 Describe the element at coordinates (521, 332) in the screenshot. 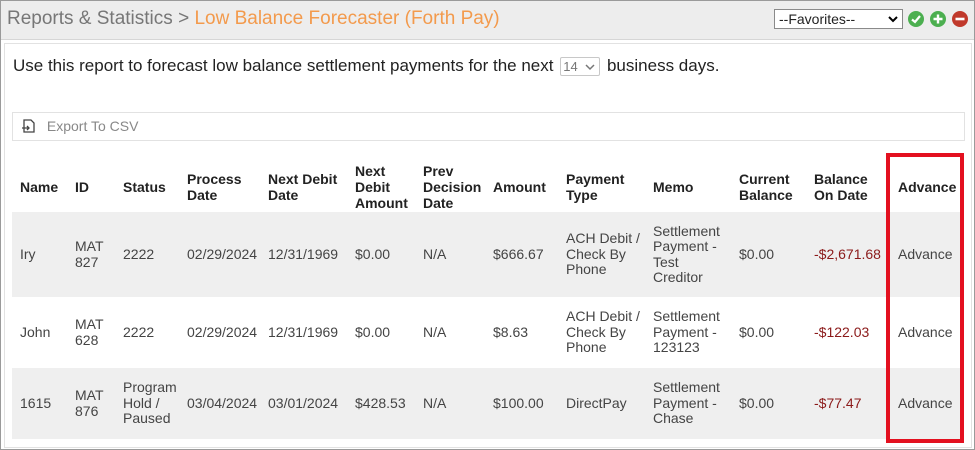

I see `cell-amount: $8.63` at that location.